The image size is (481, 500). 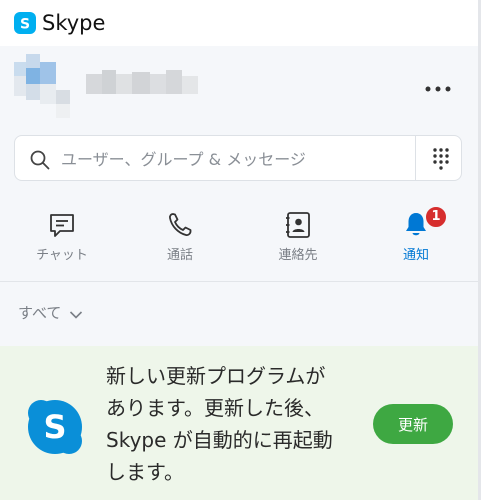 I want to click on chevron-down-icon, so click(x=76, y=314).